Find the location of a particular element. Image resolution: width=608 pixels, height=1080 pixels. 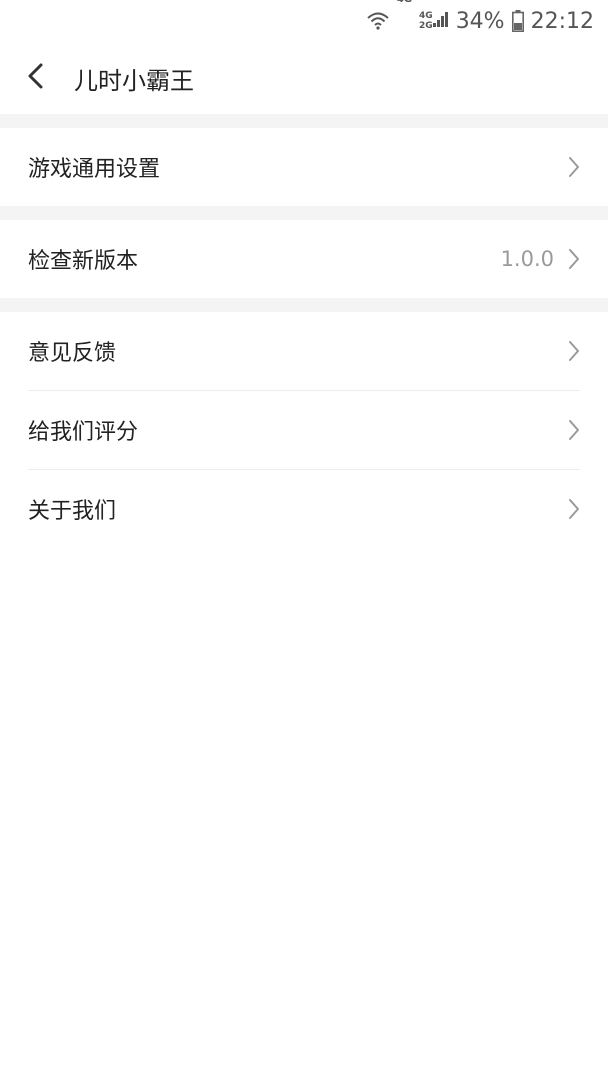

chevron-left-icon is located at coordinates (36, 78).